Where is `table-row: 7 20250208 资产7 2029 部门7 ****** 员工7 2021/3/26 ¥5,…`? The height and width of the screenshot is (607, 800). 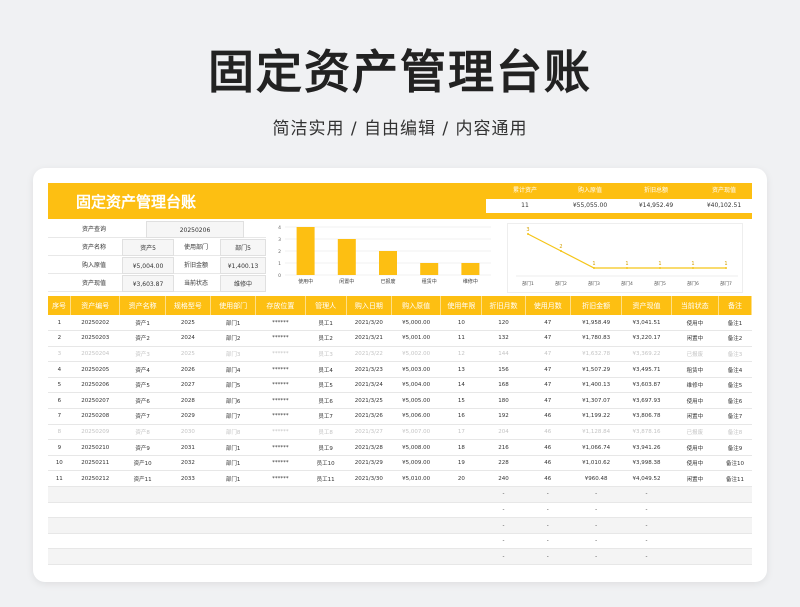 table-row: 7 20250208 资产7 2029 部门7 ****** 员工7 2021/3/26 ¥5,… is located at coordinates (400, 416).